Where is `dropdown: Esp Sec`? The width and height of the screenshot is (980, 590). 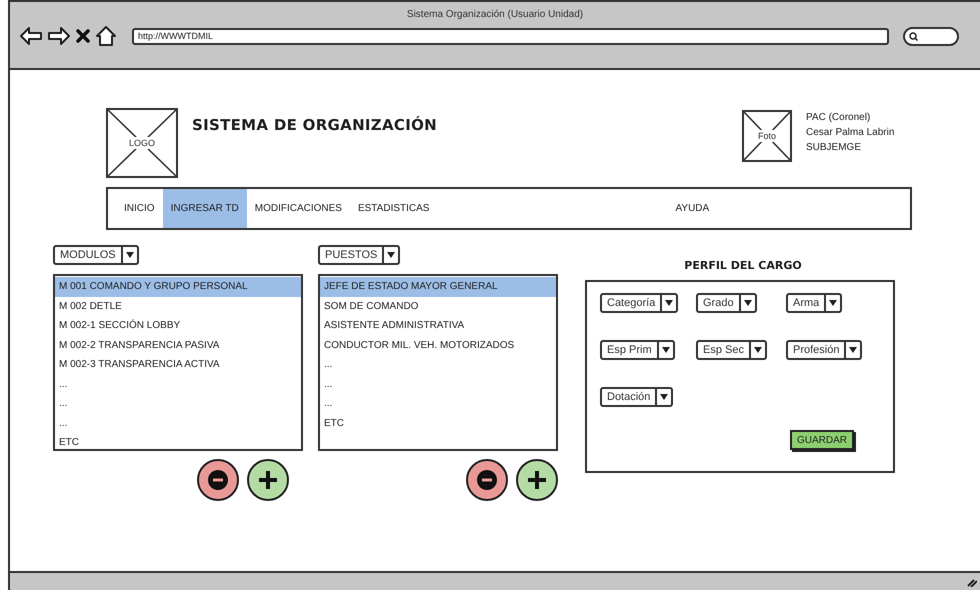
dropdown: Esp Sec is located at coordinates (731, 350).